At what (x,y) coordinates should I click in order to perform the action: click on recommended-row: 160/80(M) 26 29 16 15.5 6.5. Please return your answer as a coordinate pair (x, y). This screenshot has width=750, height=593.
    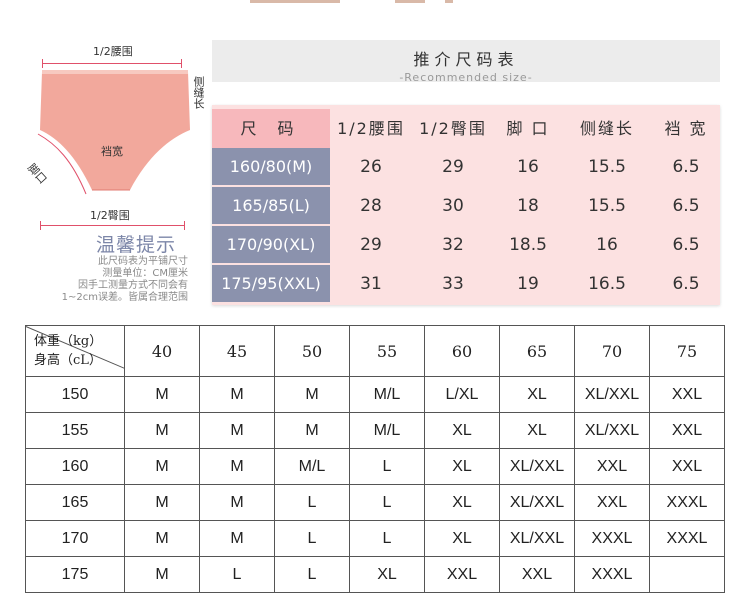
    Looking at the image, I should click on (466, 167).